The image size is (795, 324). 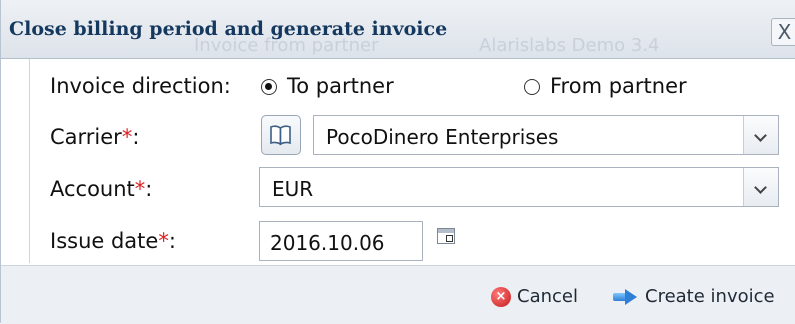 I want to click on cancel-button: × Cancel, so click(x=534, y=296).